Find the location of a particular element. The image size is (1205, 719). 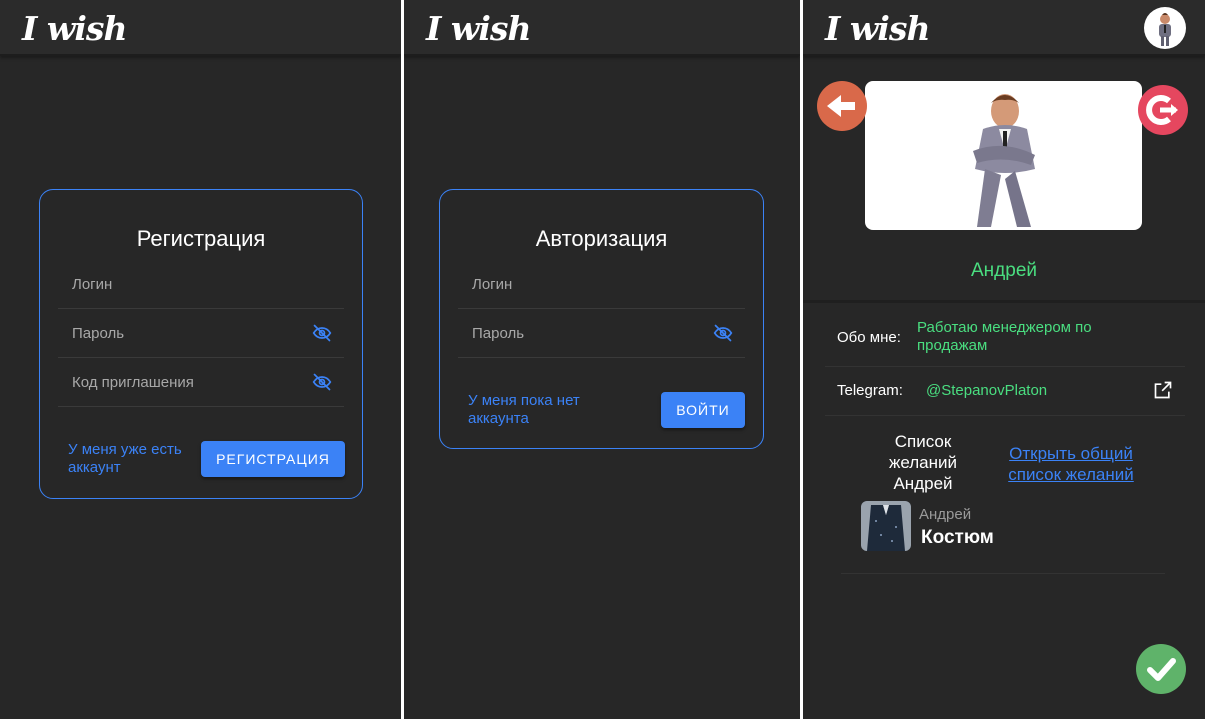

avatar is located at coordinates (1165, 28).